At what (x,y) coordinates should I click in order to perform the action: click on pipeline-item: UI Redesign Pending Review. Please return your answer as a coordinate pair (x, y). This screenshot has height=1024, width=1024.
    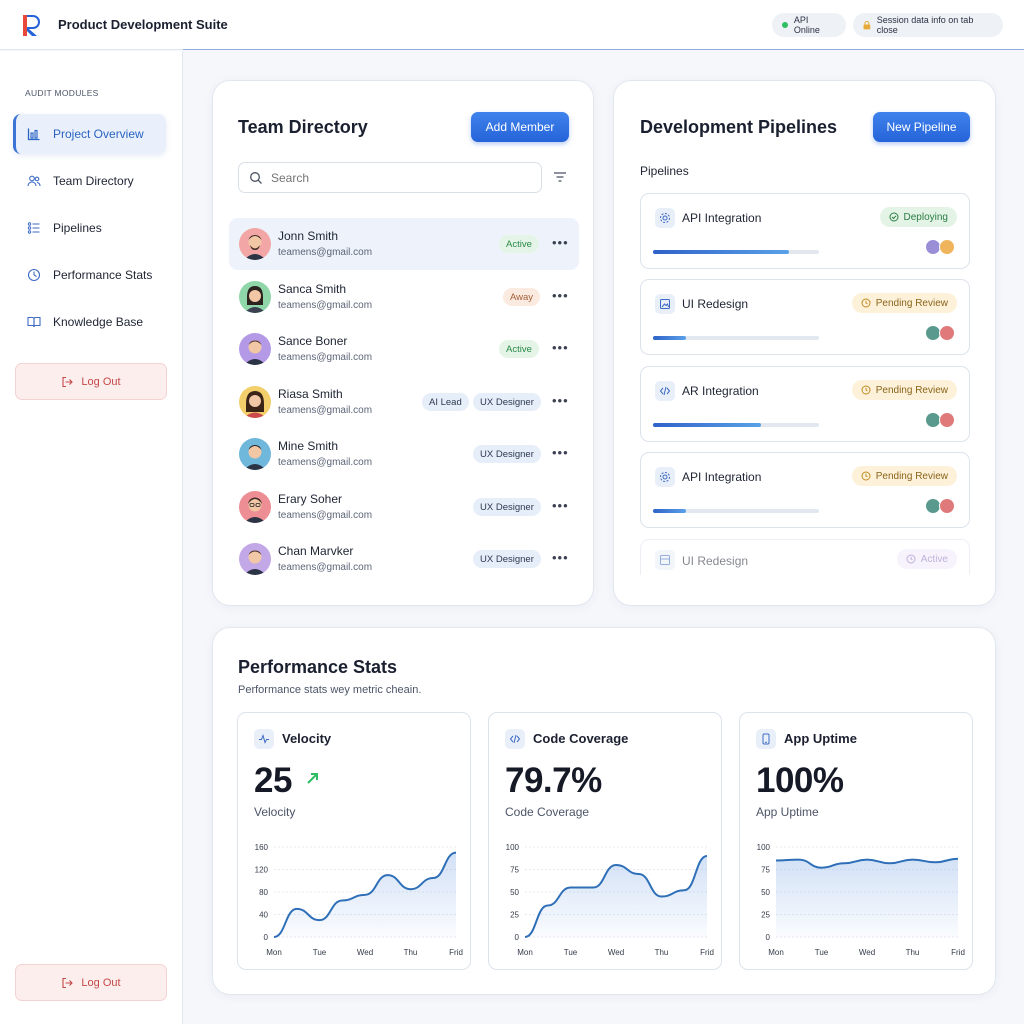
    Looking at the image, I should click on (805, 317).